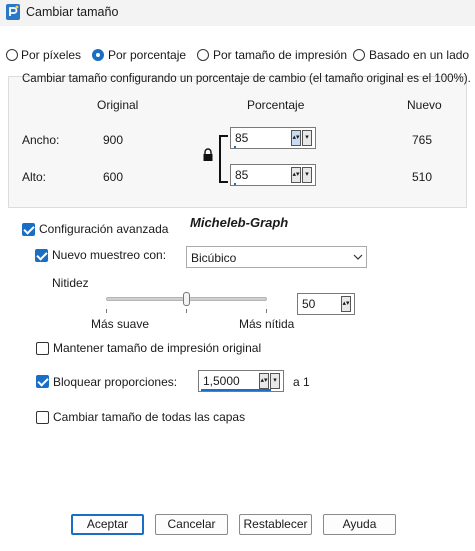 Image resolution: width=475 pixels, height=551 pixels. I want to click on column-original: Original, so click(118, 105).